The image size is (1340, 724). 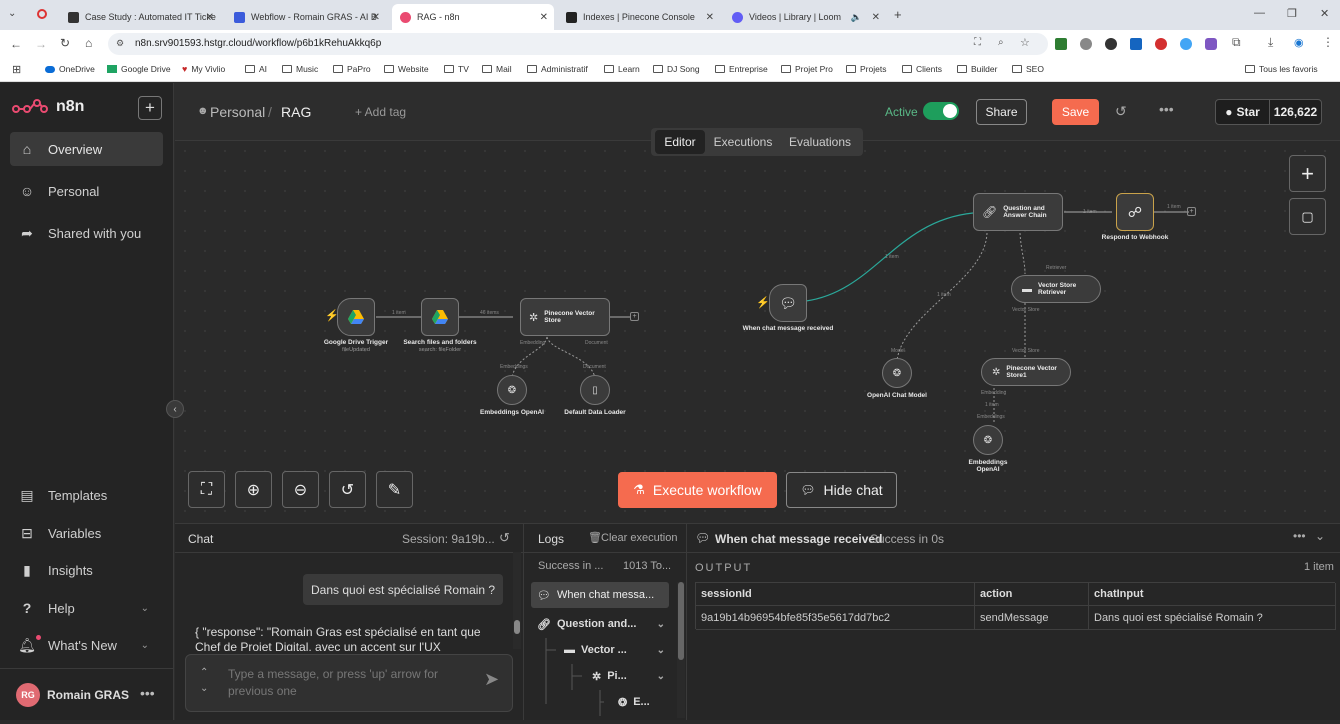 What do you see at coordinates (203, 69) in the screenshot?
I see `bookmark-item: ♥ My Vivlio` at bounding box center [203, 69].